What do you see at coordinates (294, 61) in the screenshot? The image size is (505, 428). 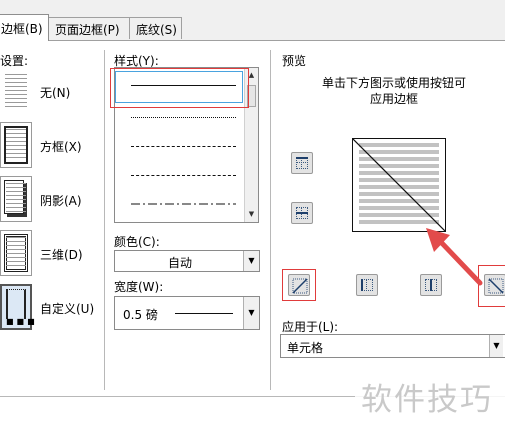 I see `preview-heading: 预览` at bounding box center [294, 61].